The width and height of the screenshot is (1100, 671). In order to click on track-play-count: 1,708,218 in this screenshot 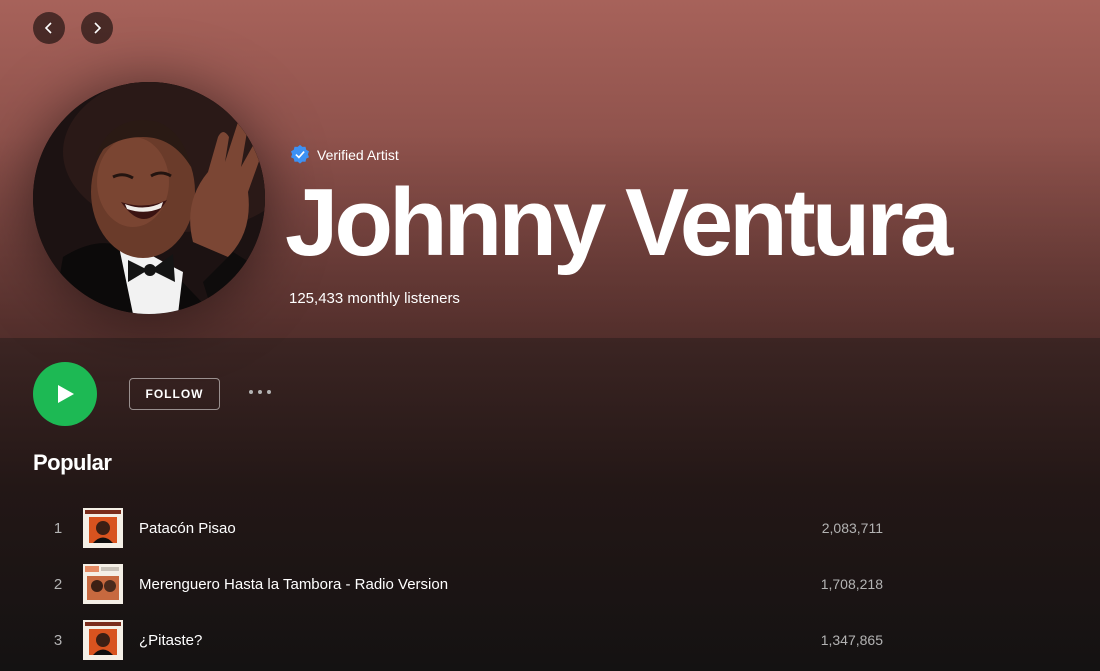, I will do `click(851, 584)`.